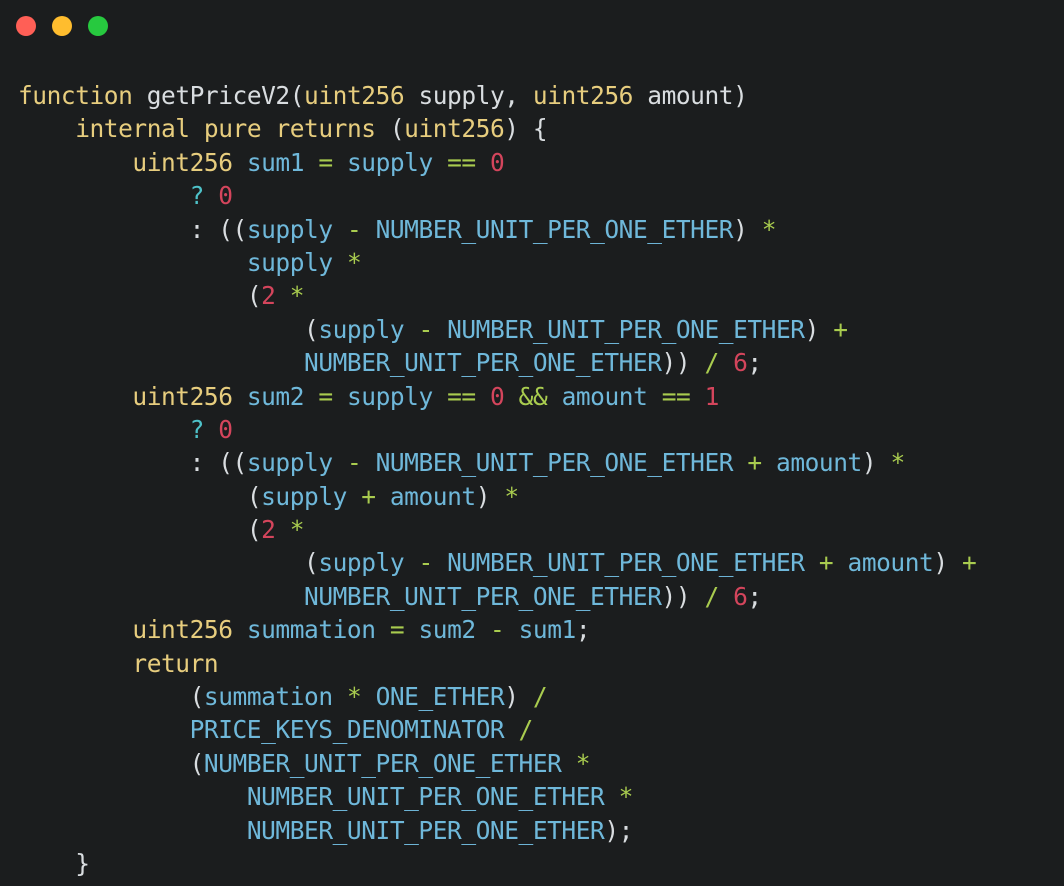 This screenshot has width=1064, height=886. What do you see at coordinates (62, 26) in the screenshot?
I see `minimize-button-icon` at bounding box center [62, 26].